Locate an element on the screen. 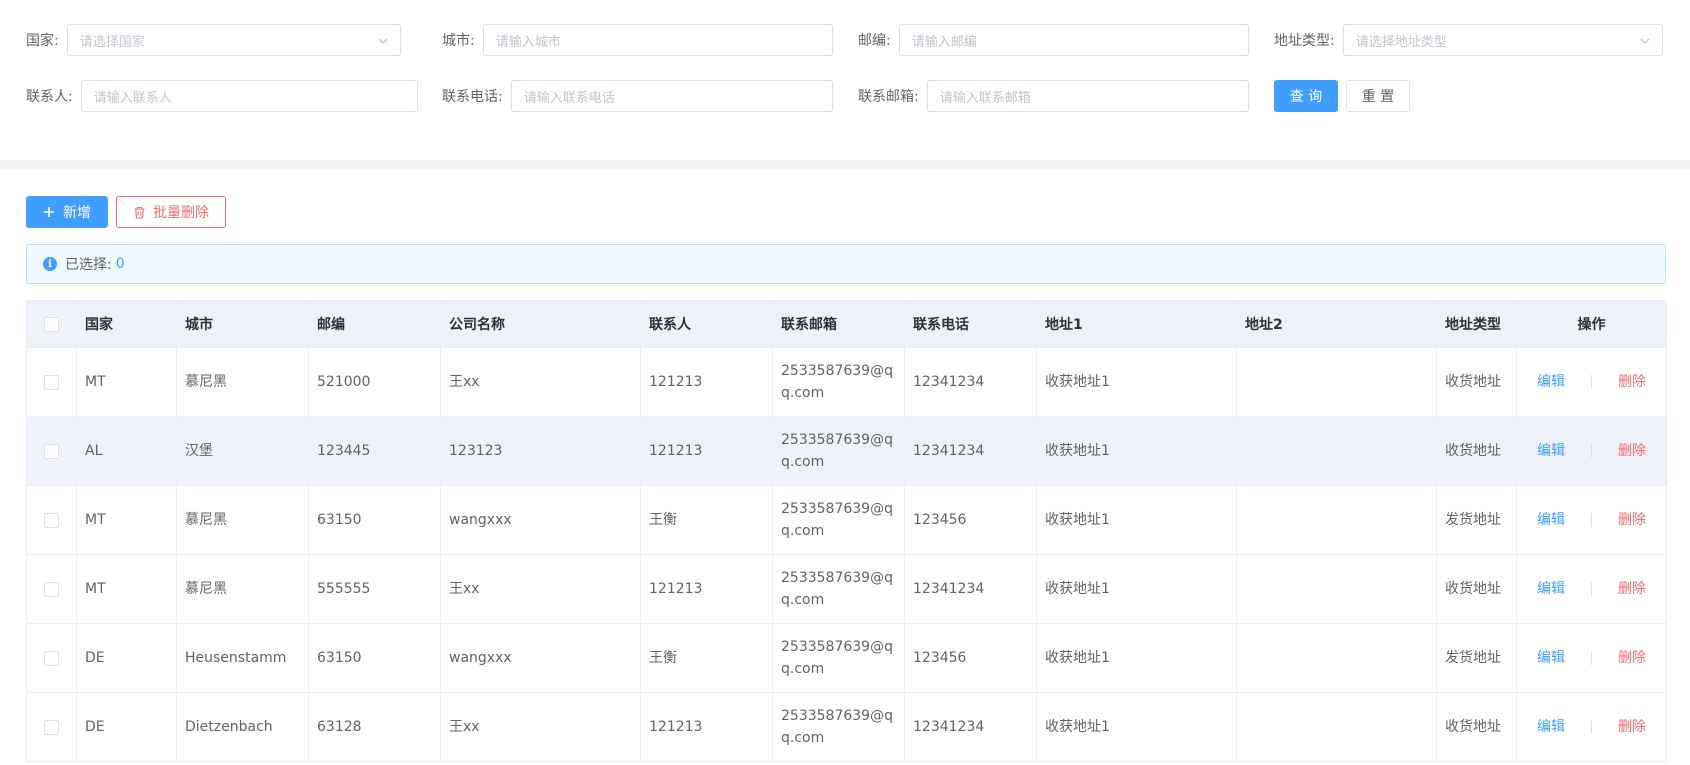 This screenshot has height=765, width=1690. cell-zip: 63128 is located at coordinates (374, 727).